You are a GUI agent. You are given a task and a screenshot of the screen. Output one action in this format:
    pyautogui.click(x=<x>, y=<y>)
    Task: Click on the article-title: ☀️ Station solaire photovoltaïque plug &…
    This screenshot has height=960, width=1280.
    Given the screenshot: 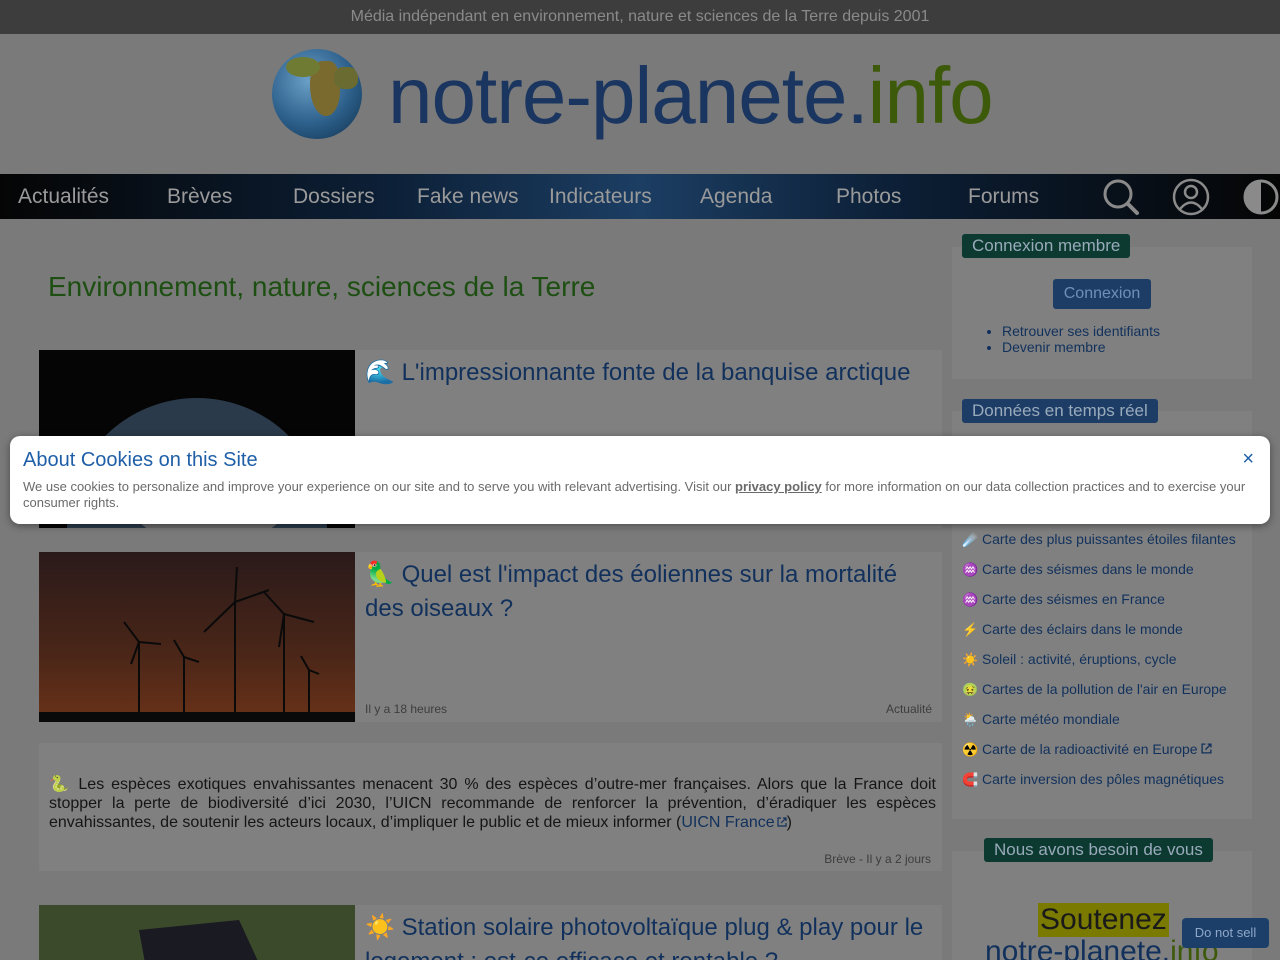 What is the action you would take?
    pyautogui.click(x=647, y=935)
    